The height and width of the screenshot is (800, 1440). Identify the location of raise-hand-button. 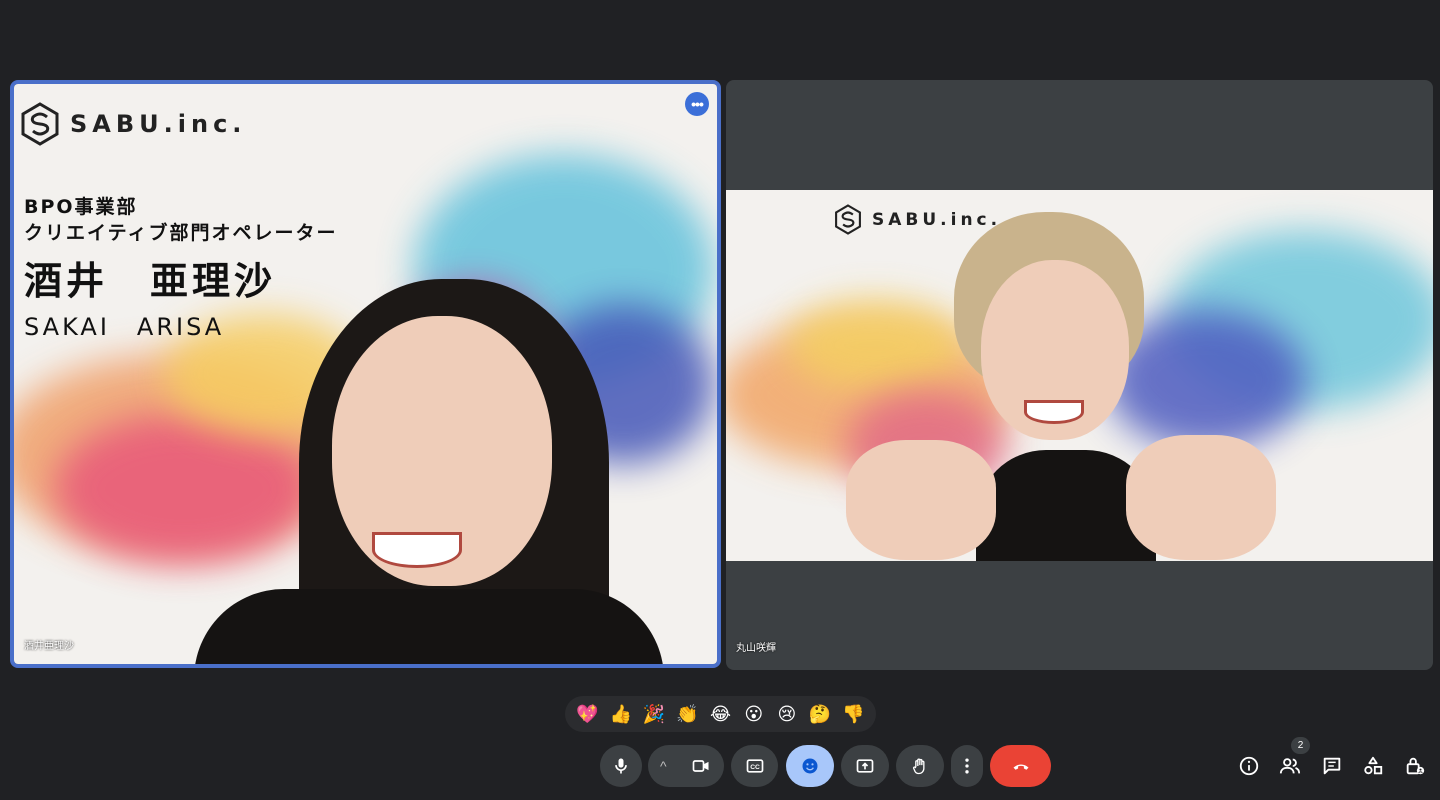
(920, 766).